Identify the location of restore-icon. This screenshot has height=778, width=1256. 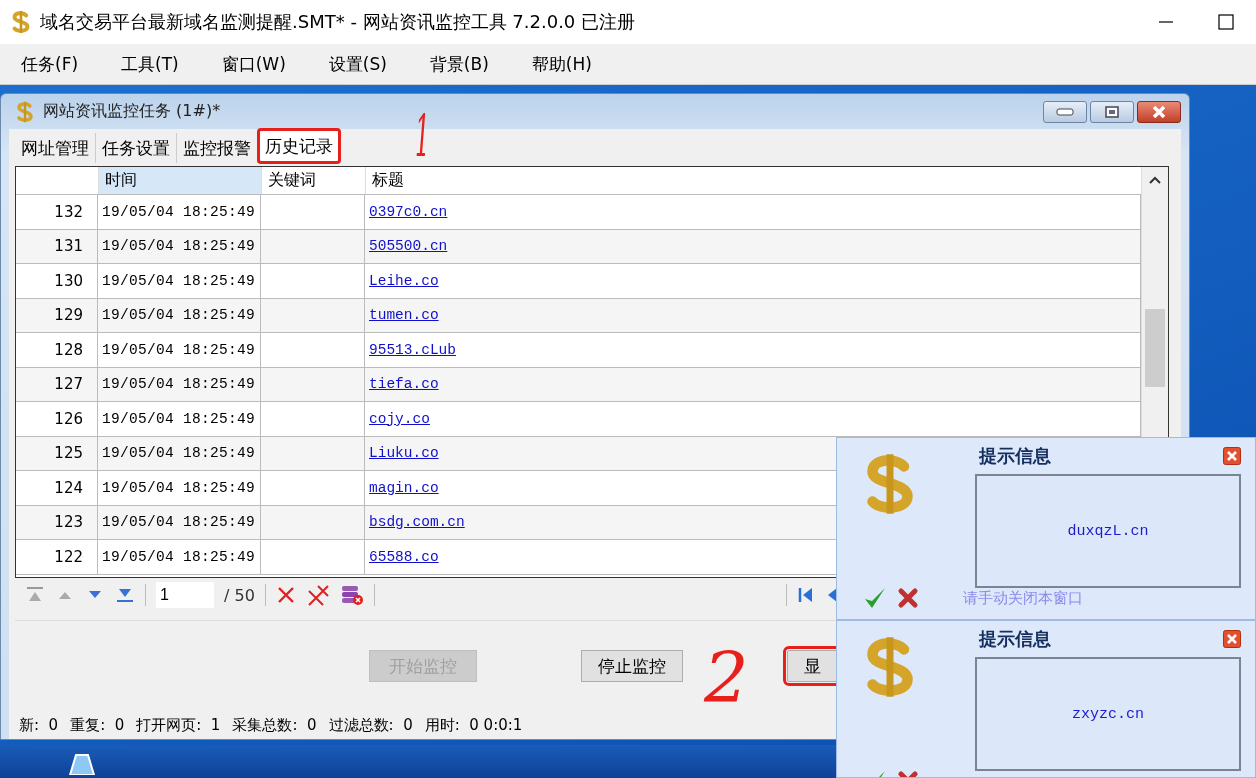
(1112, 111).